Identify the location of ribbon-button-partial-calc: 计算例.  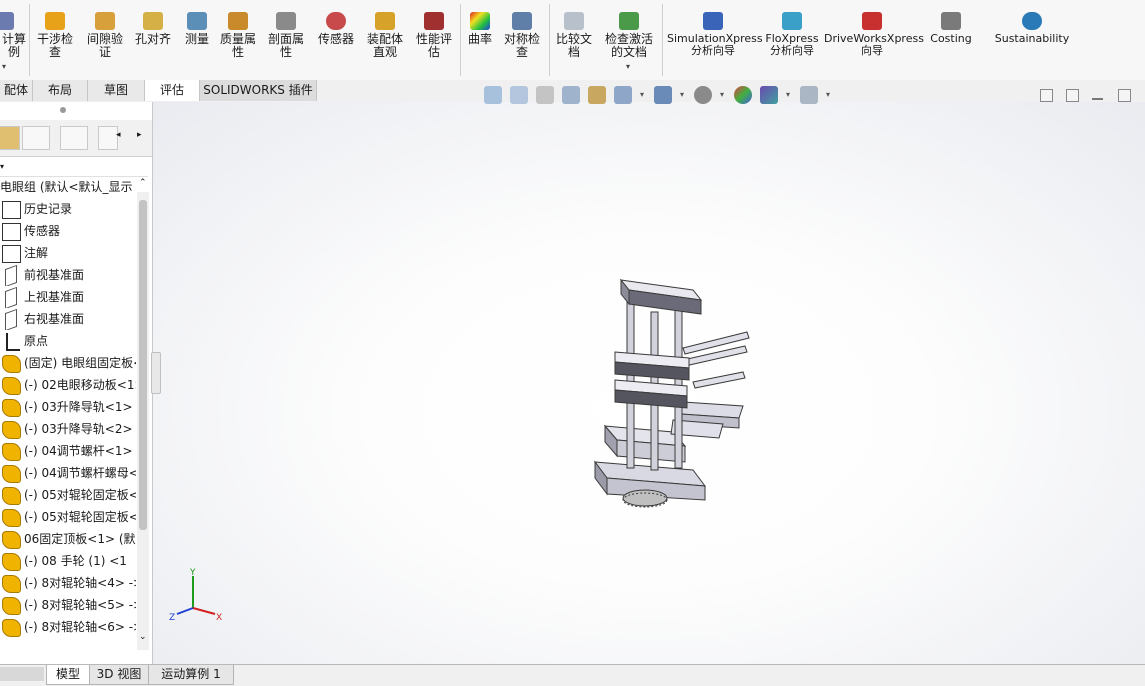
(14, 30).